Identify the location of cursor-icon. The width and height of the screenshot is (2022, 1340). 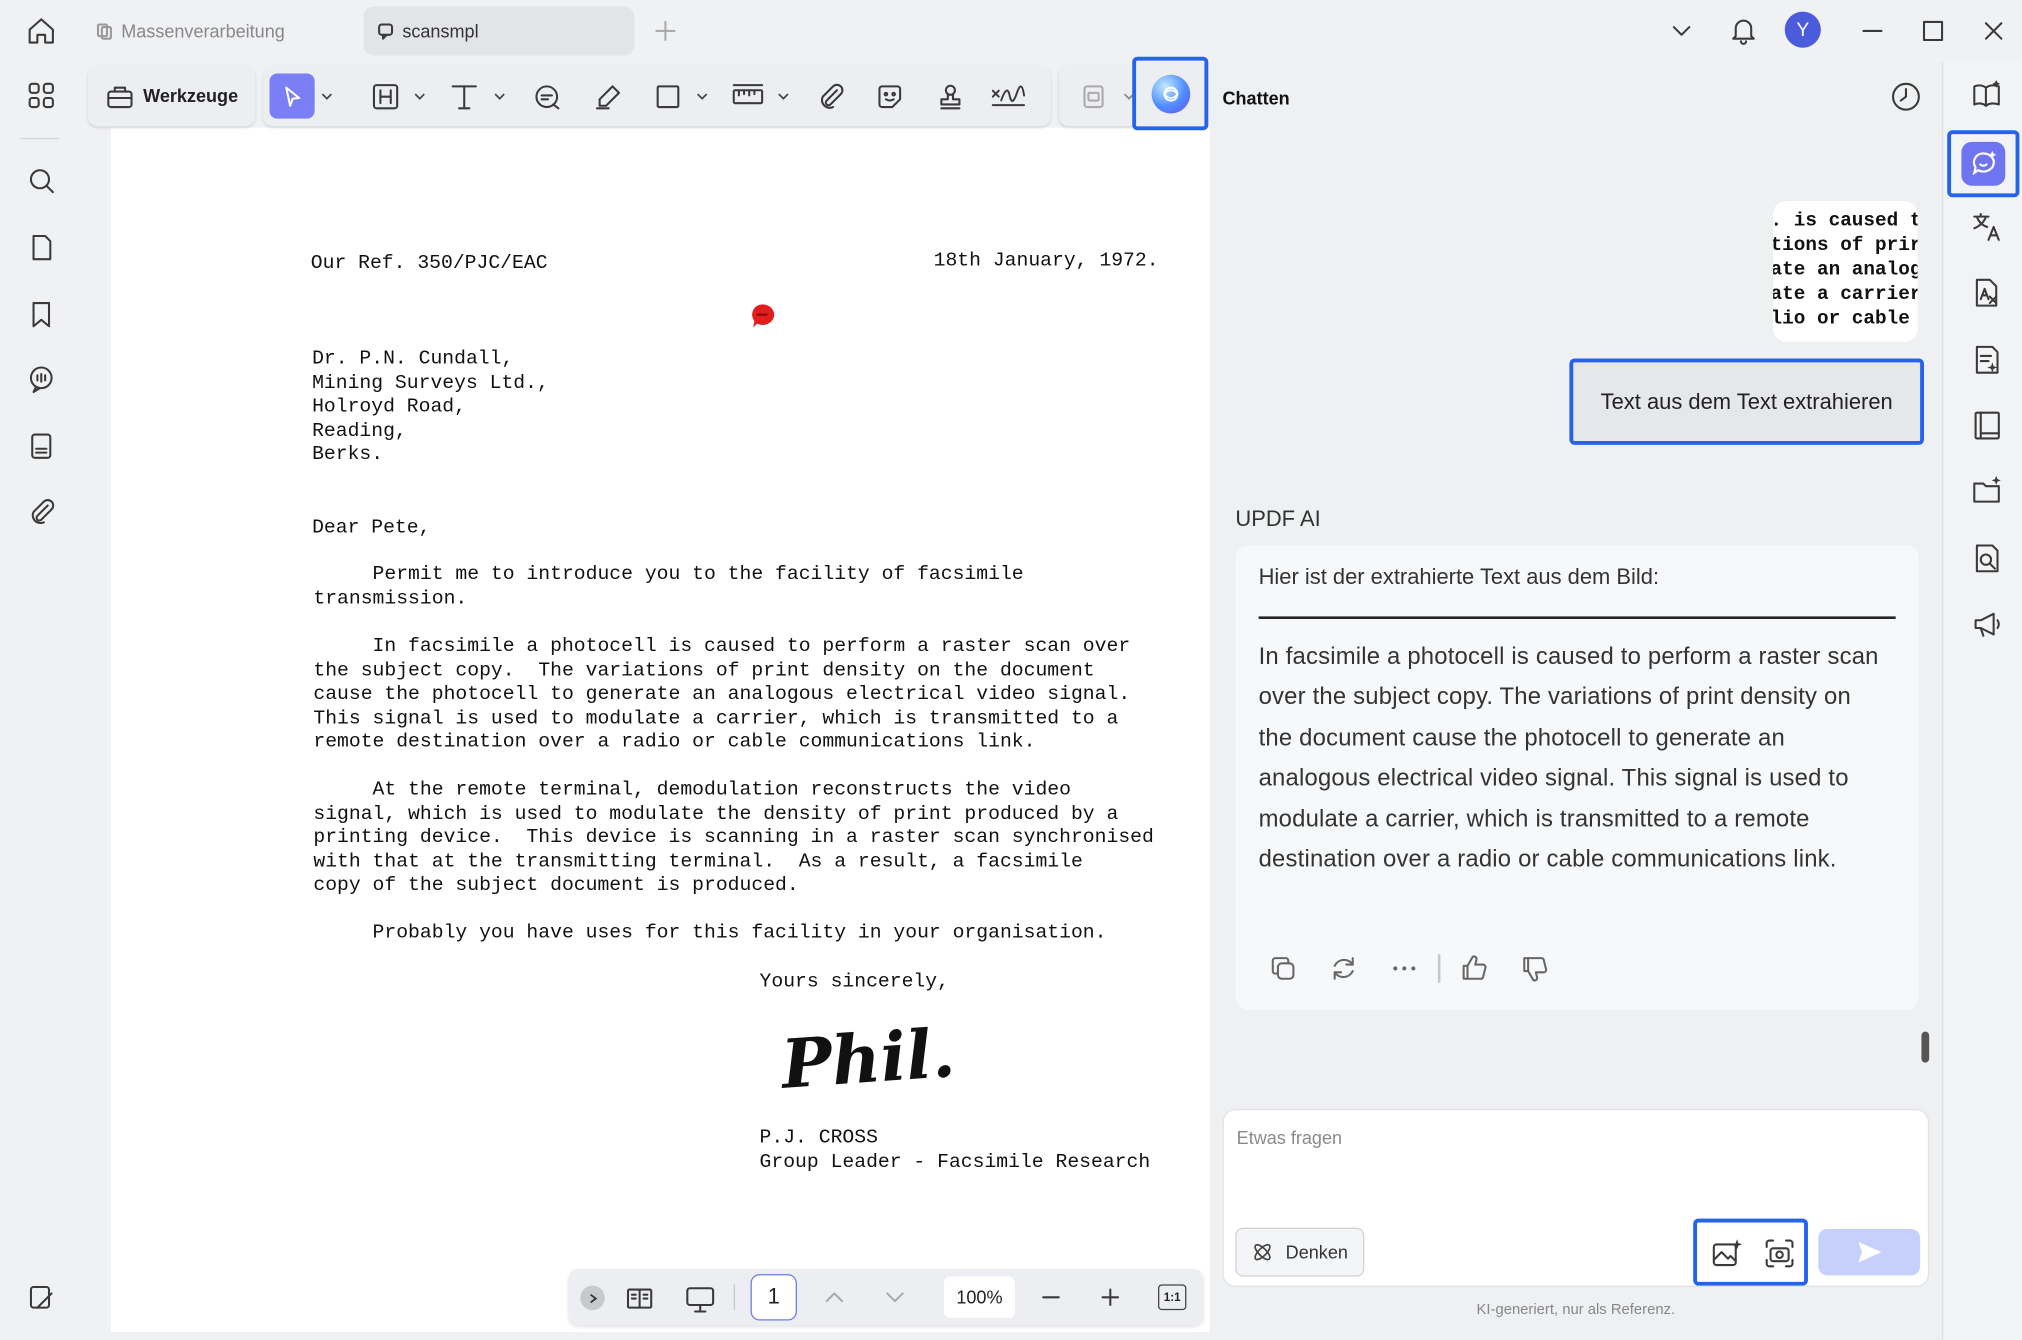
(292, 96).